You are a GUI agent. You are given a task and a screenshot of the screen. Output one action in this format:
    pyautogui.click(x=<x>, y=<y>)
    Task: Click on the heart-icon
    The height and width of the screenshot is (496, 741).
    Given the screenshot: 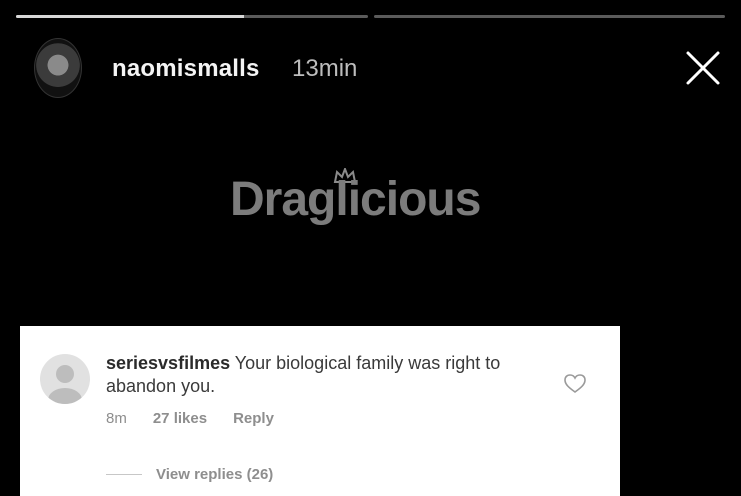 What is the action you would take?
    pyautogui.click(x=575, y=383)
    